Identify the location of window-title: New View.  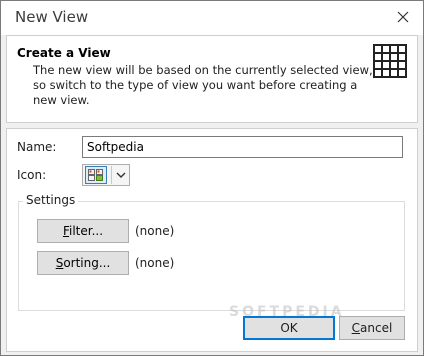
(52, 17).